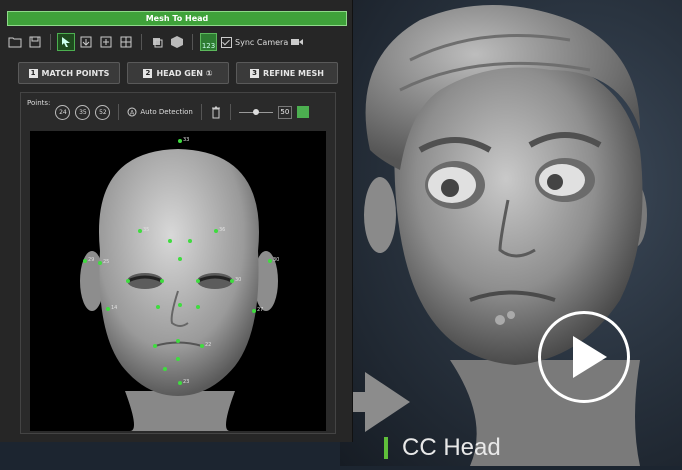  I want to click on tab-match-points: 1 MATCH POINTS, so click(69, 73).